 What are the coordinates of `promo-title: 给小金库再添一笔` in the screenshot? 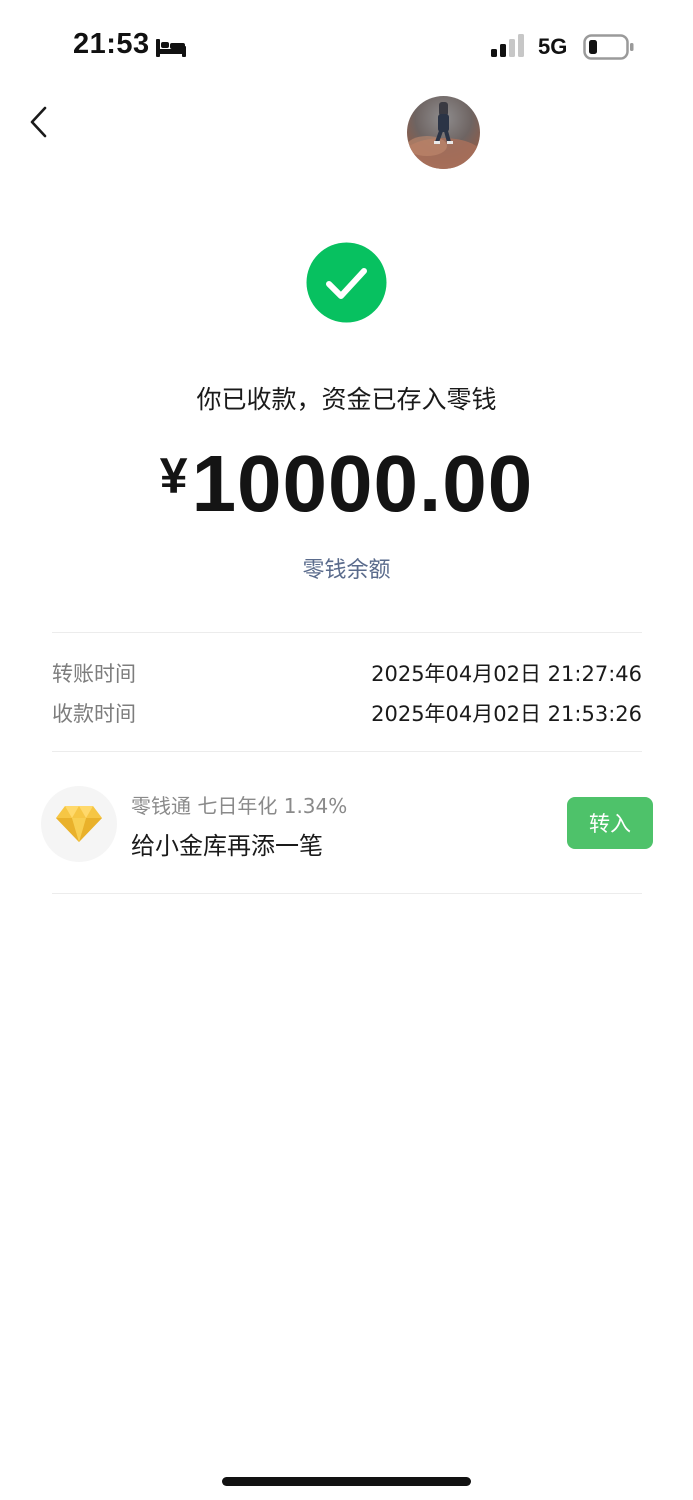 It's located at (227, 846).